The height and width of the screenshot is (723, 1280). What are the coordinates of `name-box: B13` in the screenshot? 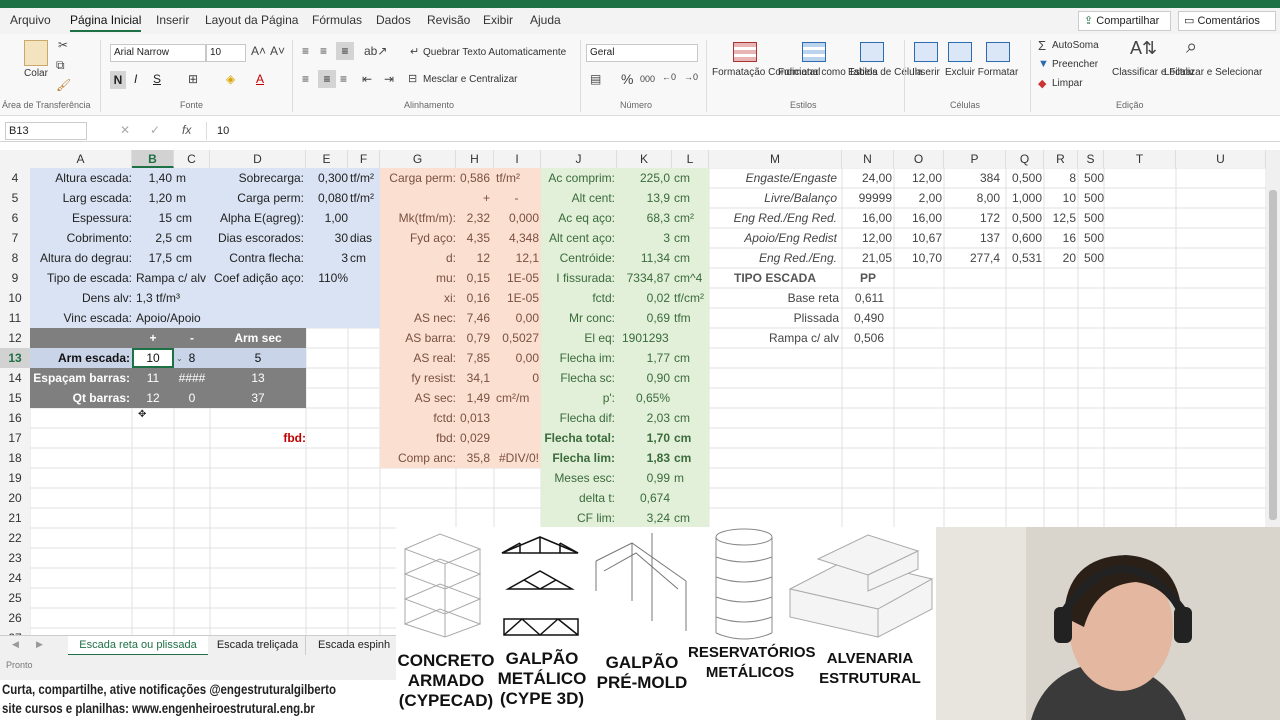 It's located at (46, 131).